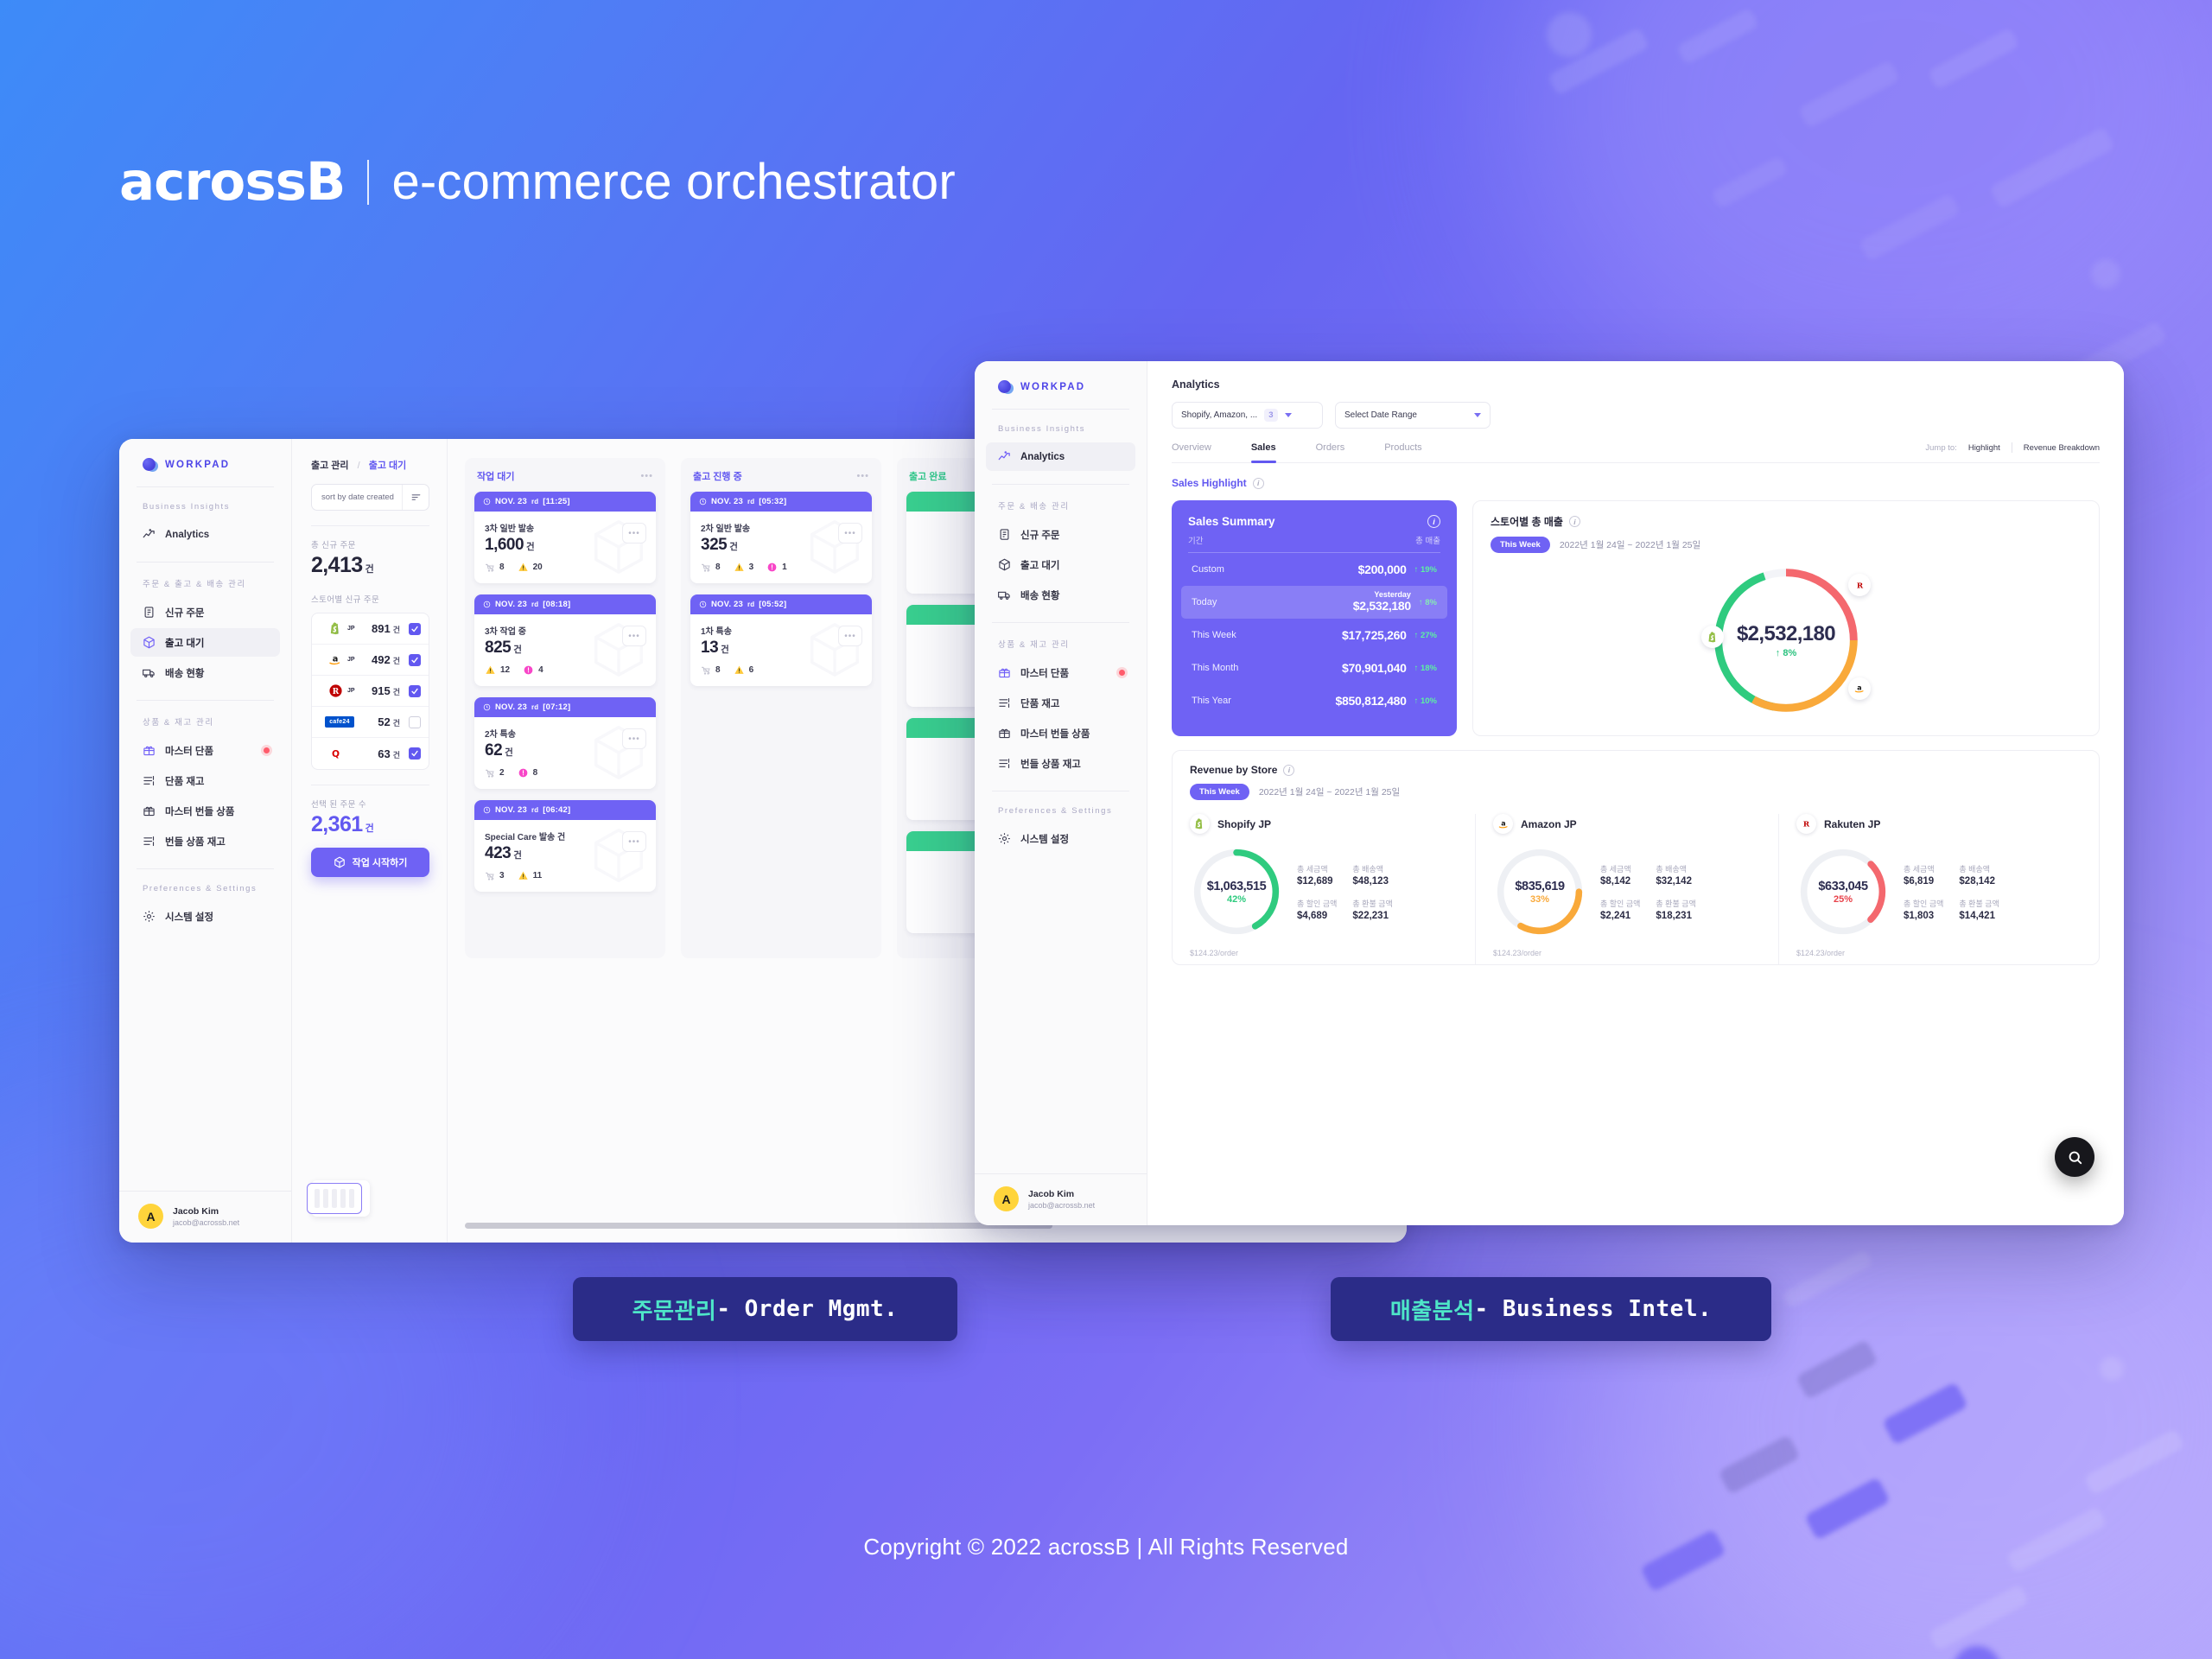  What do you see at coordinates (1263, 452) in the screenshot?
I see `tab-sales: Sales` at bounding box center [1263, 452].